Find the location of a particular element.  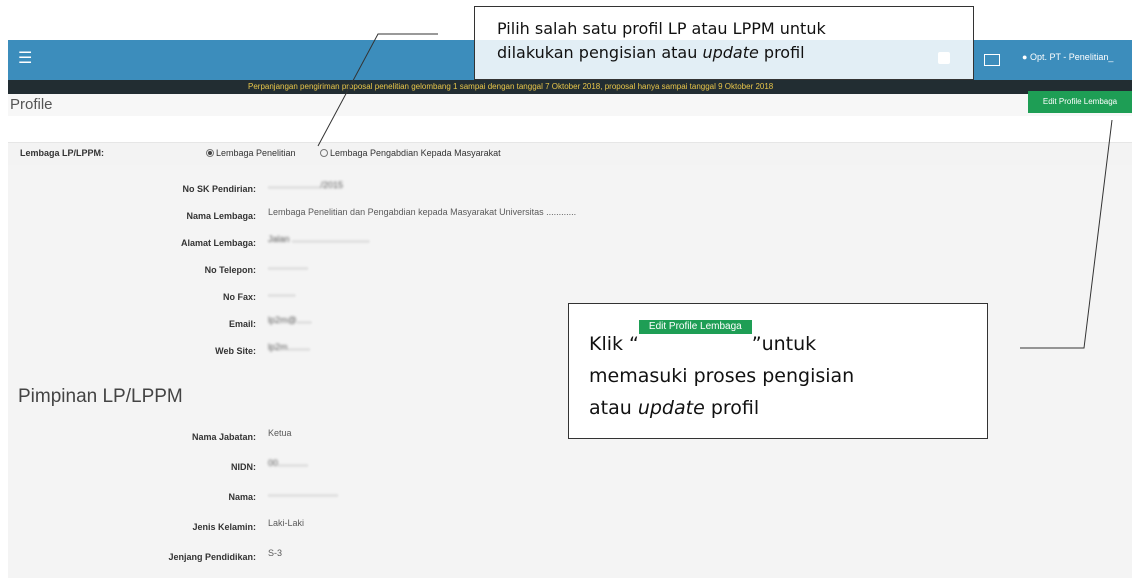

leader-line-radio is located at coordinates (377, 90).